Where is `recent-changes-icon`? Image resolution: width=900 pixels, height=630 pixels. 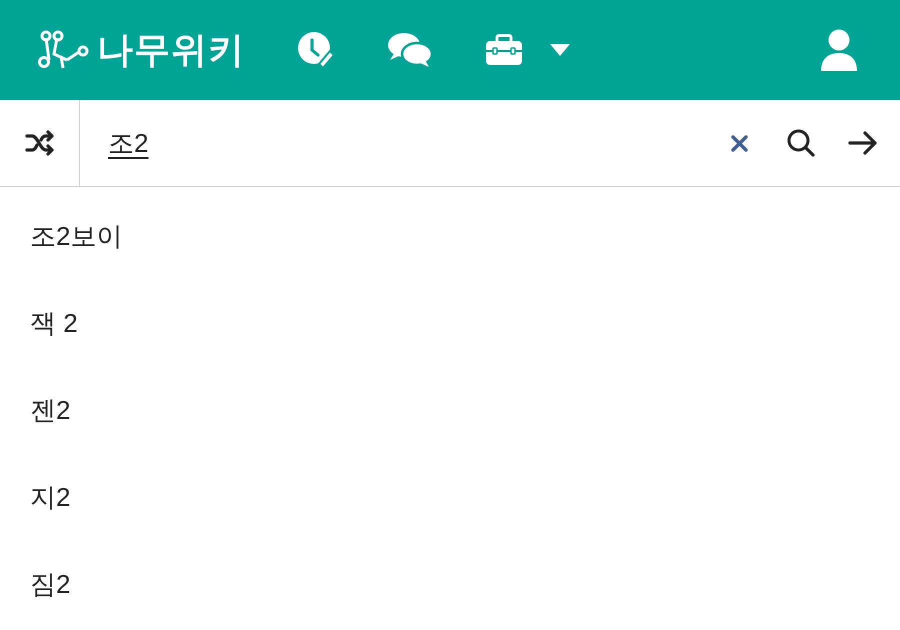 recent-changes-icon is located at coordinates (316, 50).